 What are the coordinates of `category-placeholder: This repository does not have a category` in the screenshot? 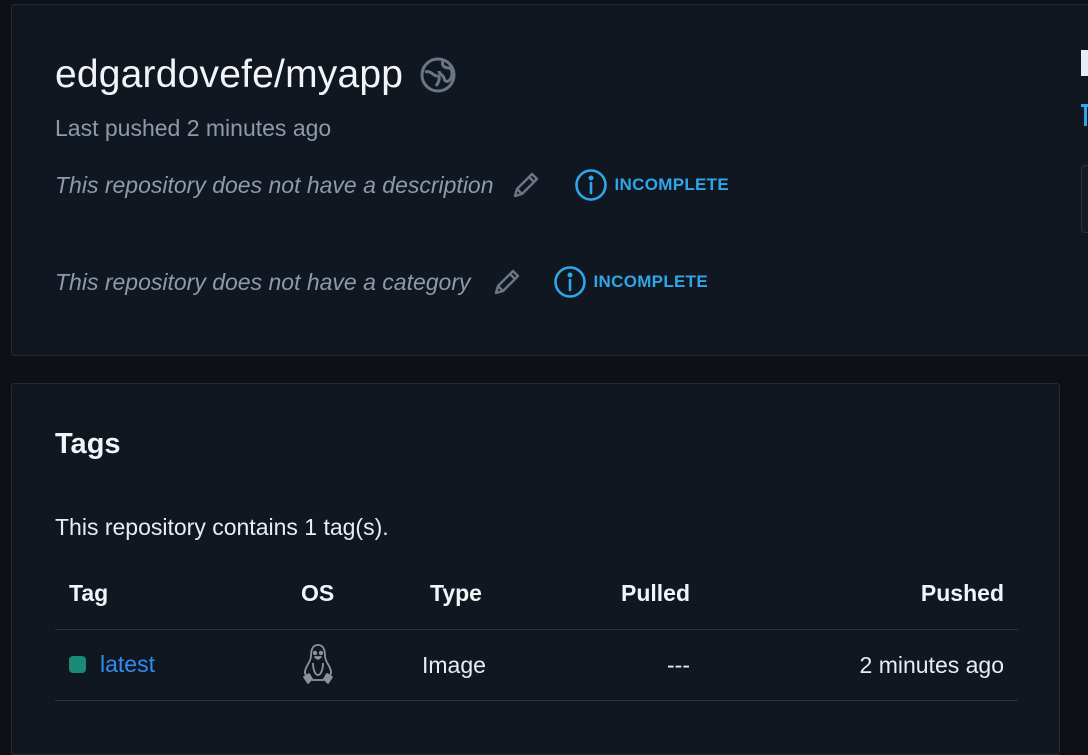 It's located at (263, 281).